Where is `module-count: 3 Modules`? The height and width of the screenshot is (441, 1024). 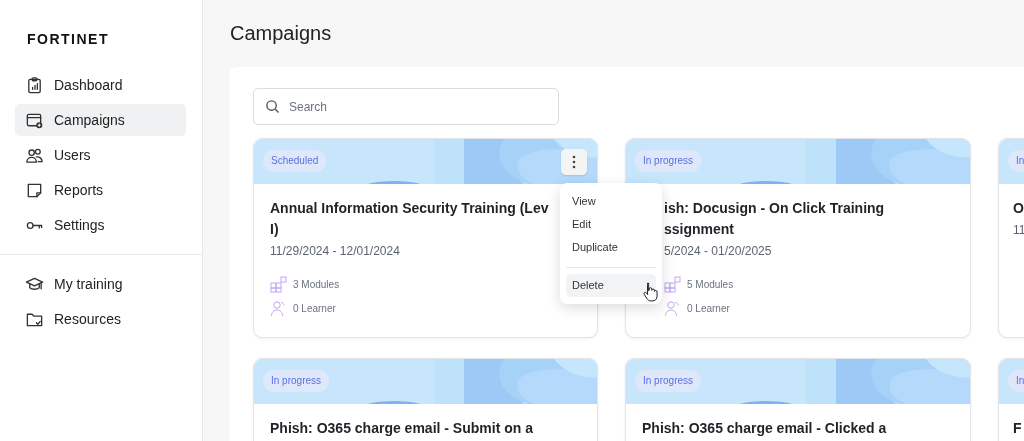
module-count: 3 Modules is located at coordinates (316, 284).